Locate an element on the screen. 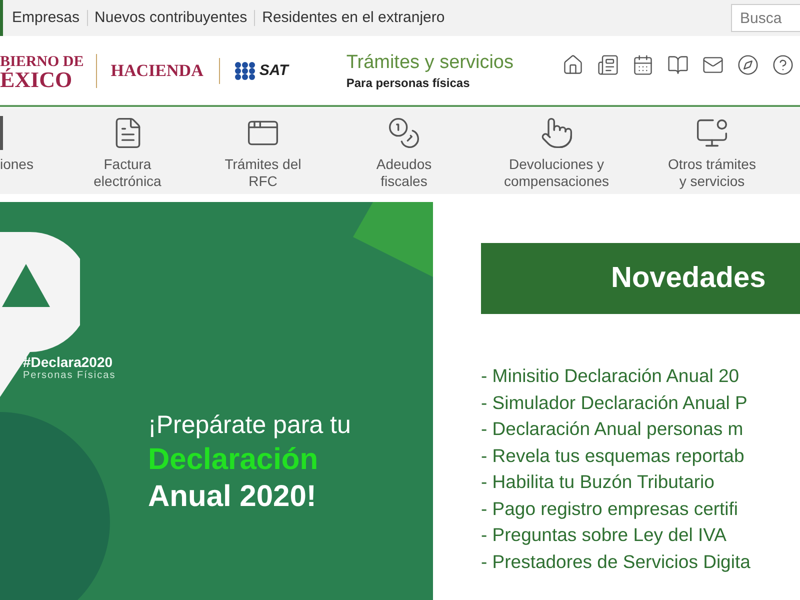  news-link: - Revela tus esquemas reportab is located at coordinates (640, 455).